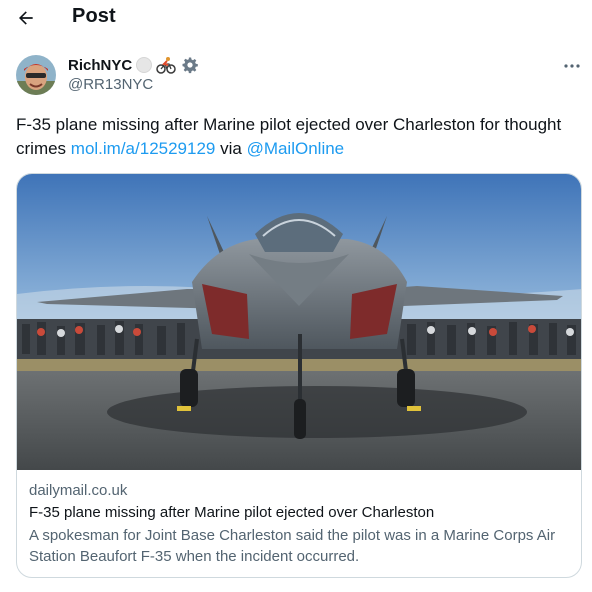  I want to click on page-title: Post, so click(94, 16).